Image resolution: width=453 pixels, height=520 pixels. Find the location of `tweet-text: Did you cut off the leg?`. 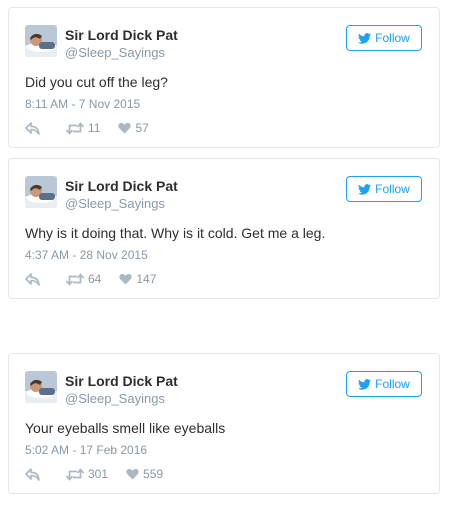

tweet-text: Did you cut off the leg? is located at coordinates (96, 82).